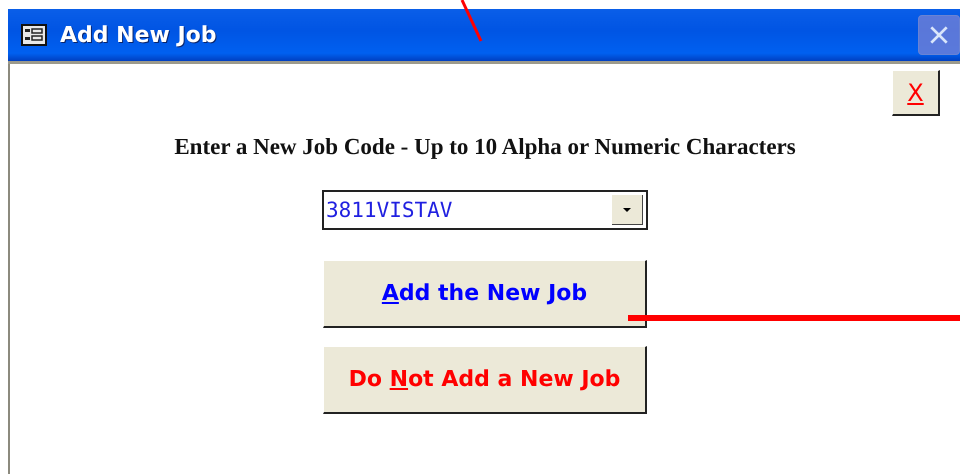  I want to click on annotation-line, so click(471, 21).